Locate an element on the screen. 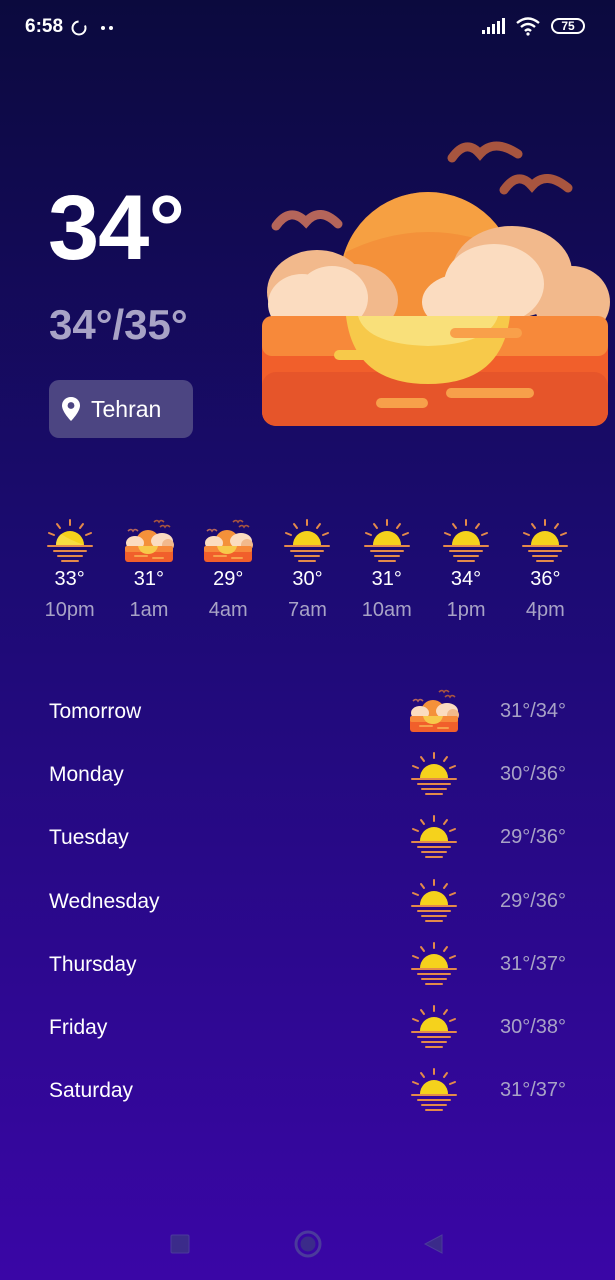 The width and height of the screenshot is (615, 1280). hourly-item: 36° 4pm is located at coordinates (545, 570).